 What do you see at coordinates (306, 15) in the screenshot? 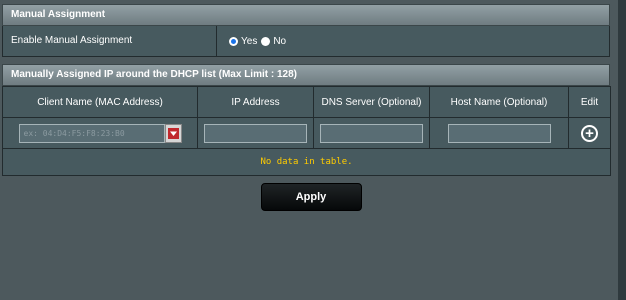
I see `manual-assignment-header: Manual Assignment` at bounding box center [306, 15].